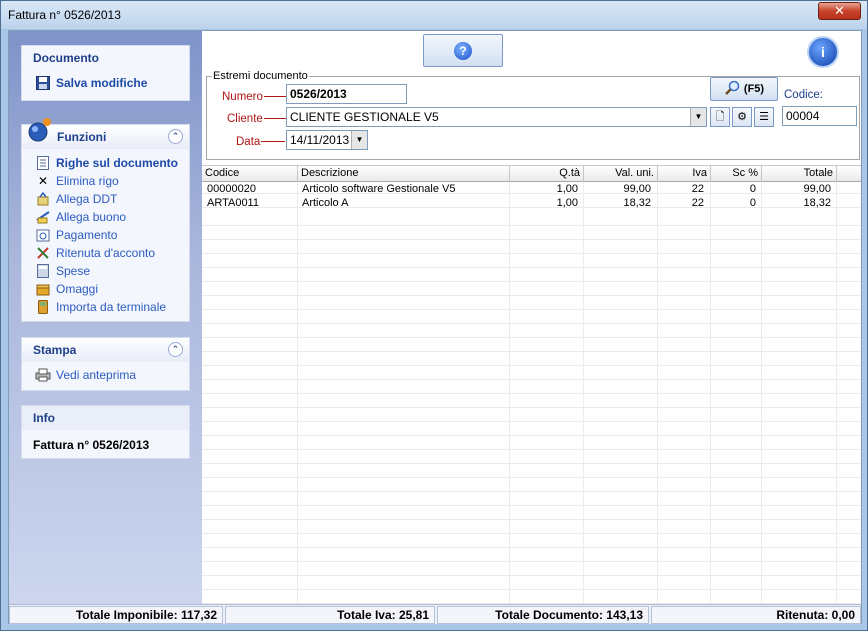  Describe the element at coordinates (175, 136) in the screenshot. I see `collapse-funzioni-icon: ⌃` at that location.